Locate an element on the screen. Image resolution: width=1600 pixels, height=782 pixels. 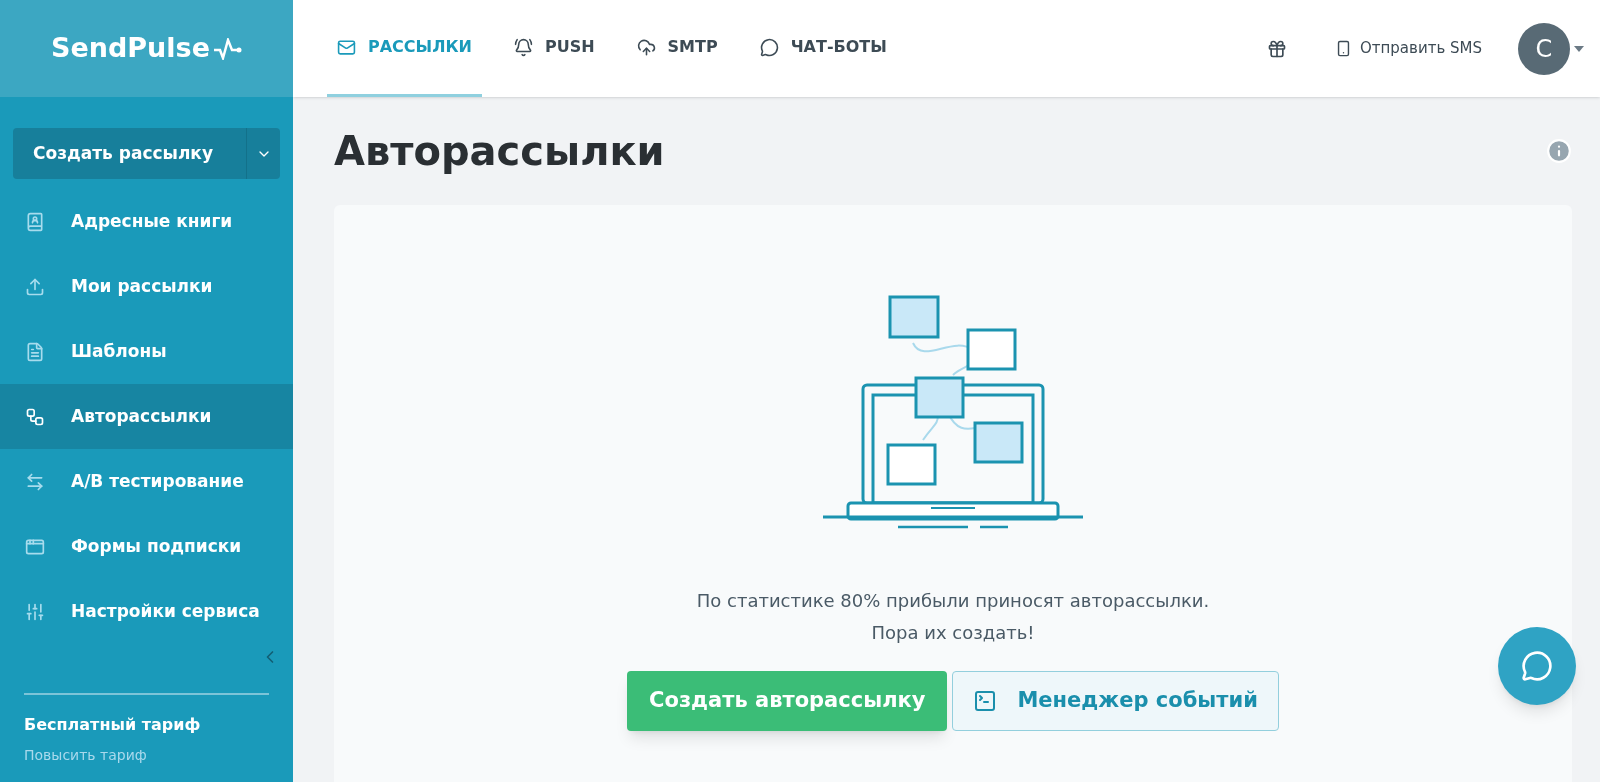
document-icon is located at coordinates (35, 351).